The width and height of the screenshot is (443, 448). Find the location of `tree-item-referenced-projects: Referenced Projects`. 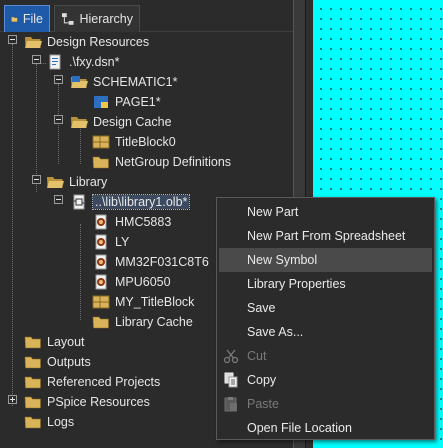

tree-item-referenced-projects: Referenced Projects is located at coordinates (92, 382).